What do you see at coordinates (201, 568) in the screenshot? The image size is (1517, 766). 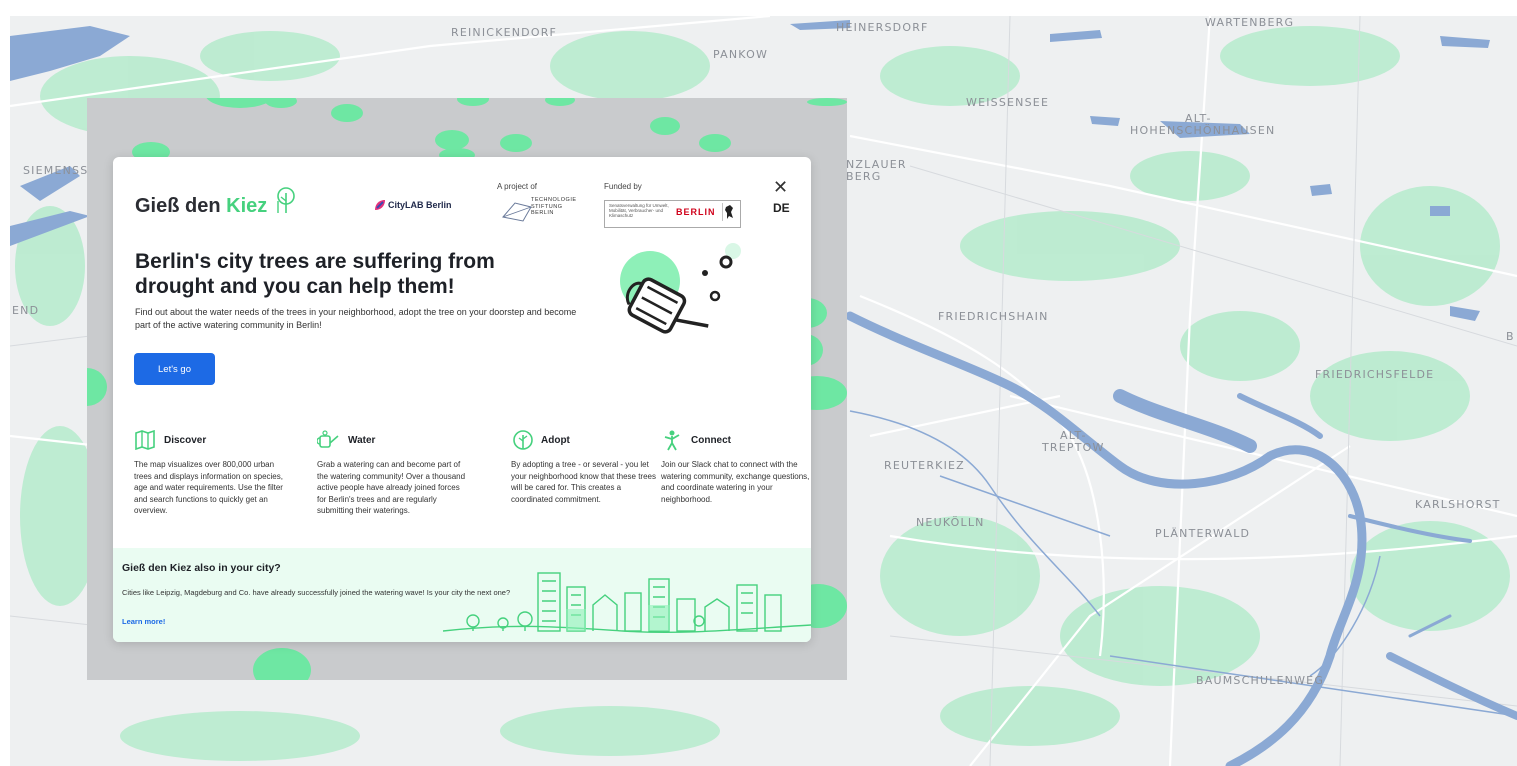 I see `banner-title: Gieß den Kiez also in your city?` at bounding box center [201, 568].